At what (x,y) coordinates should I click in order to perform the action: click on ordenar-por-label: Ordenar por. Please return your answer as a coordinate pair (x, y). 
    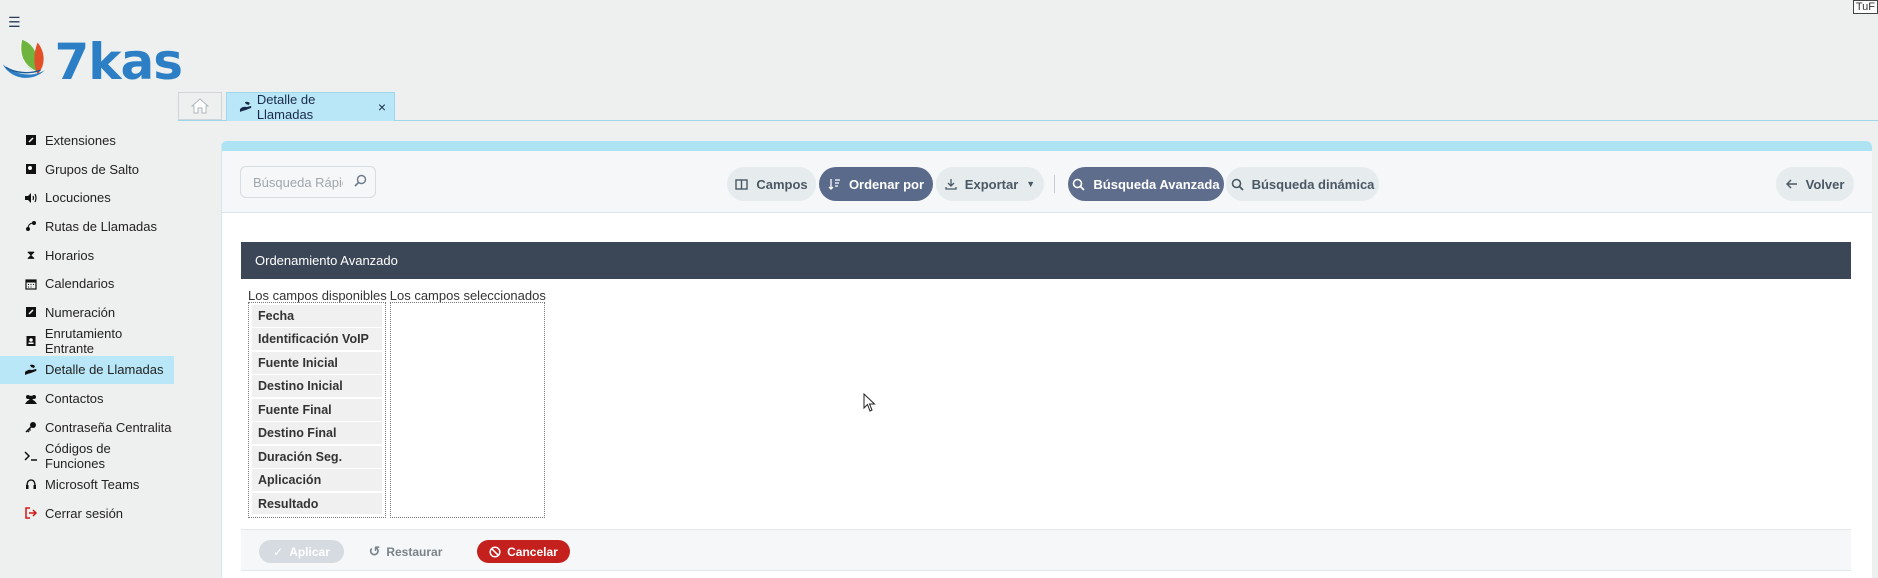
    Looking at the image, I should click on (886, 184).